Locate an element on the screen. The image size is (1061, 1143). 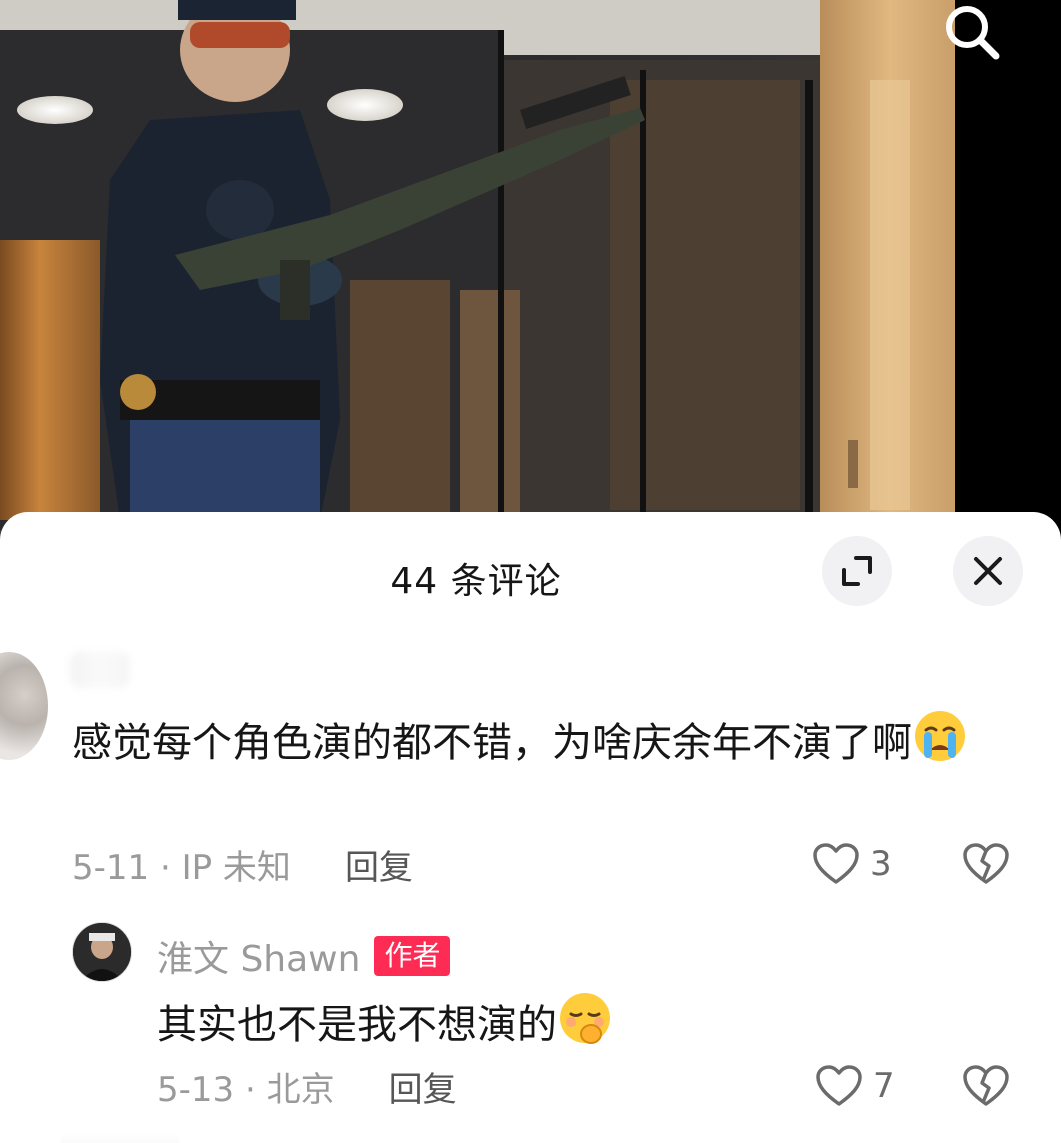
reply-author: 淮文 Shawn 作者 is located at coordinates (304, 956).